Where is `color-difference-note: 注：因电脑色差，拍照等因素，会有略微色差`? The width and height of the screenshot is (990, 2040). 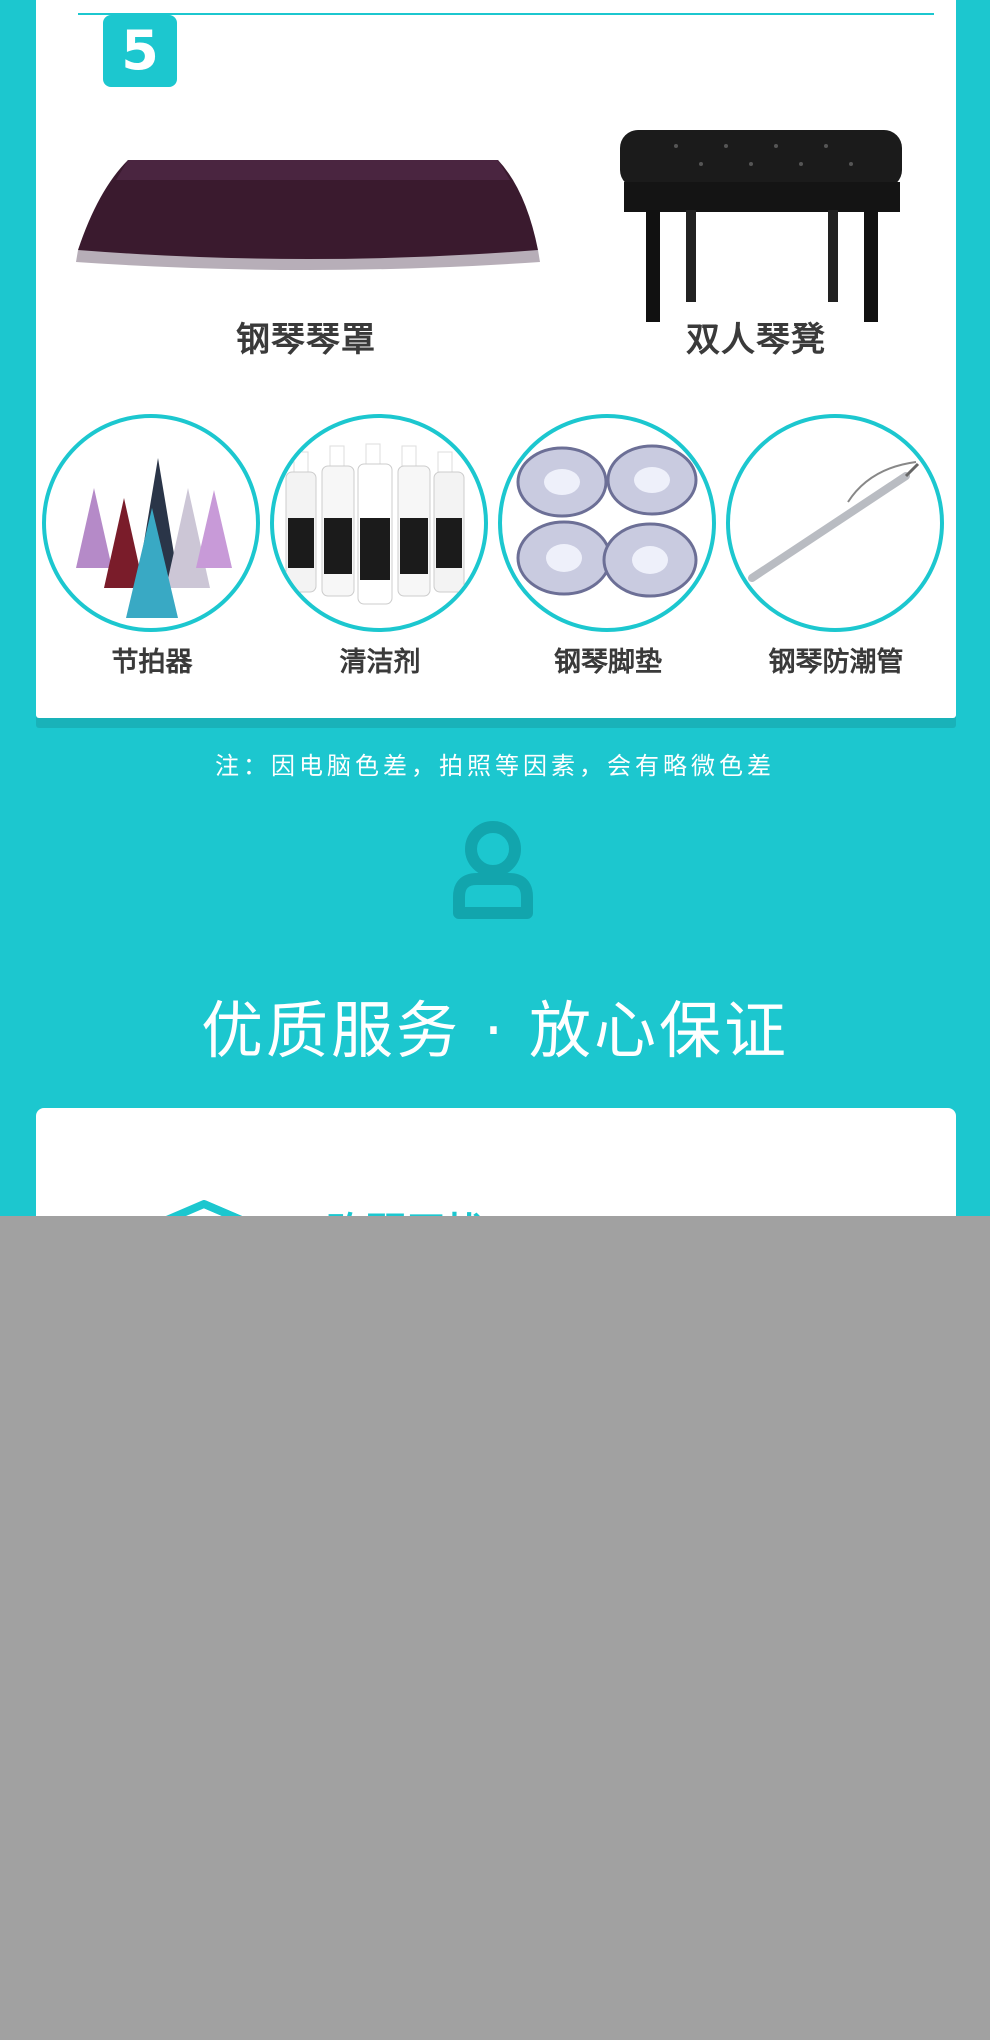
color-difference-note: 注：因电脑色差，拍照等因素，会有略微色差 is located at coordinates (495, 766).